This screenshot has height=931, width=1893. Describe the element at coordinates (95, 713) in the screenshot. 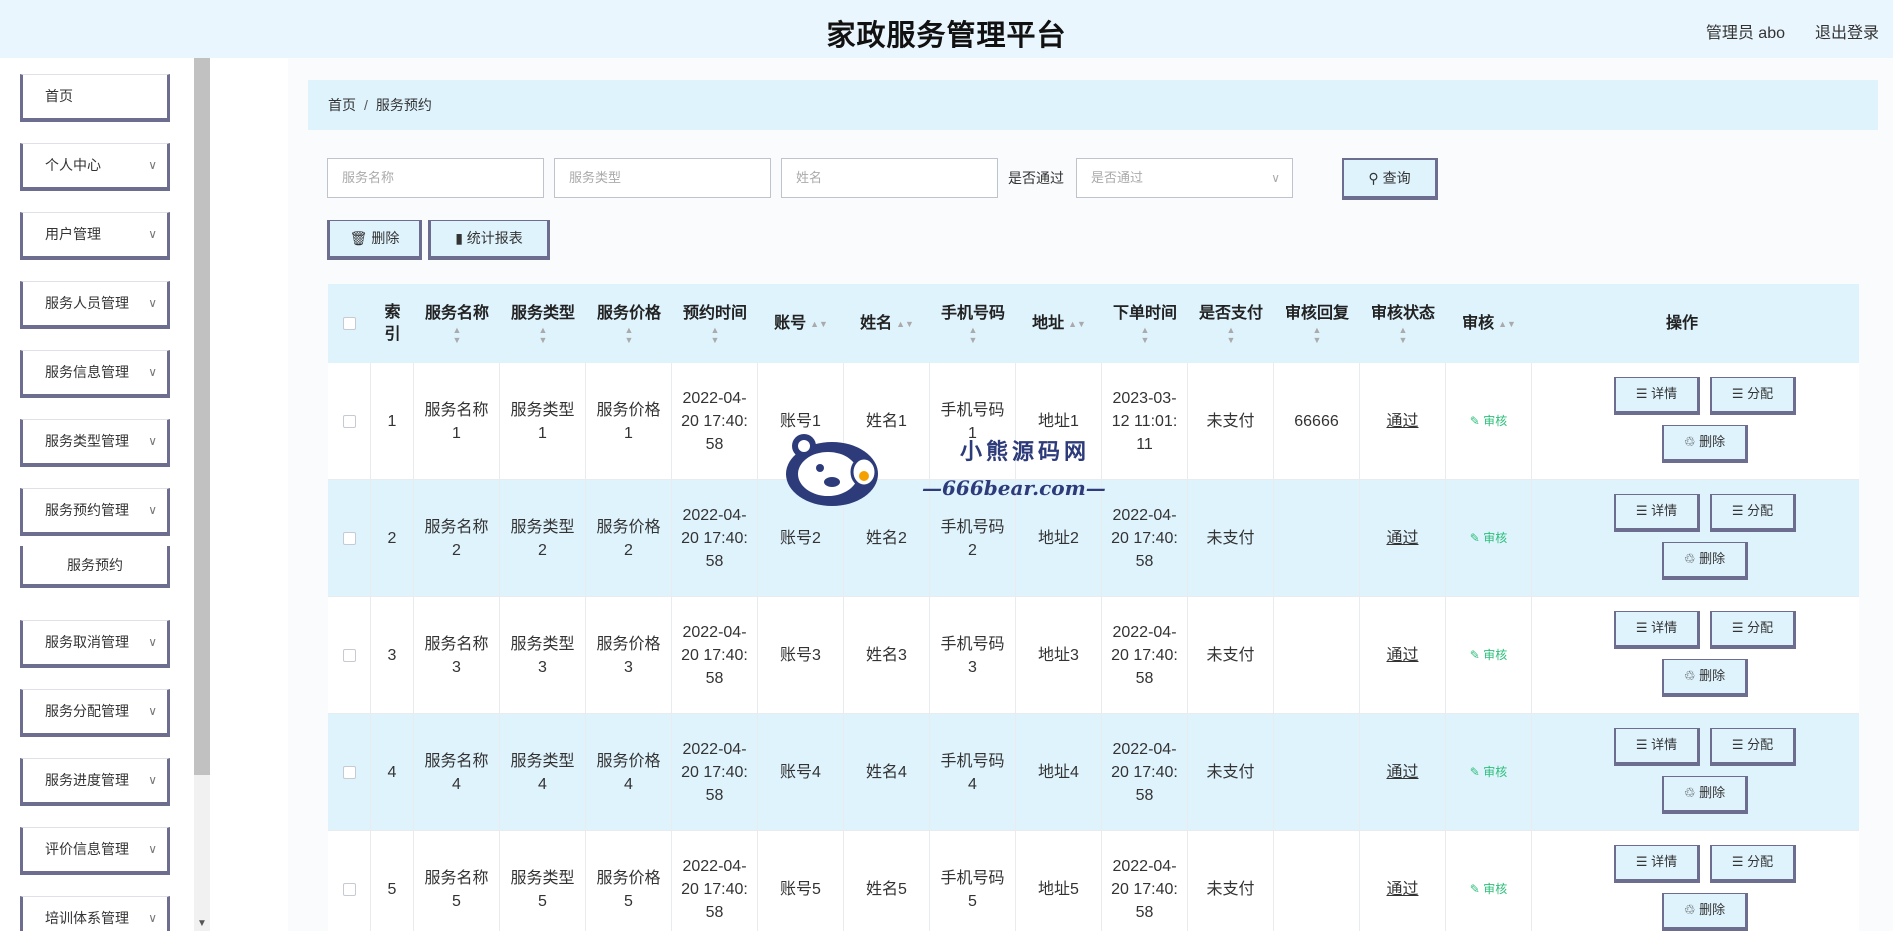

I see `sidebar-item-assign-management: 服务分配管理 ∨` at that location.